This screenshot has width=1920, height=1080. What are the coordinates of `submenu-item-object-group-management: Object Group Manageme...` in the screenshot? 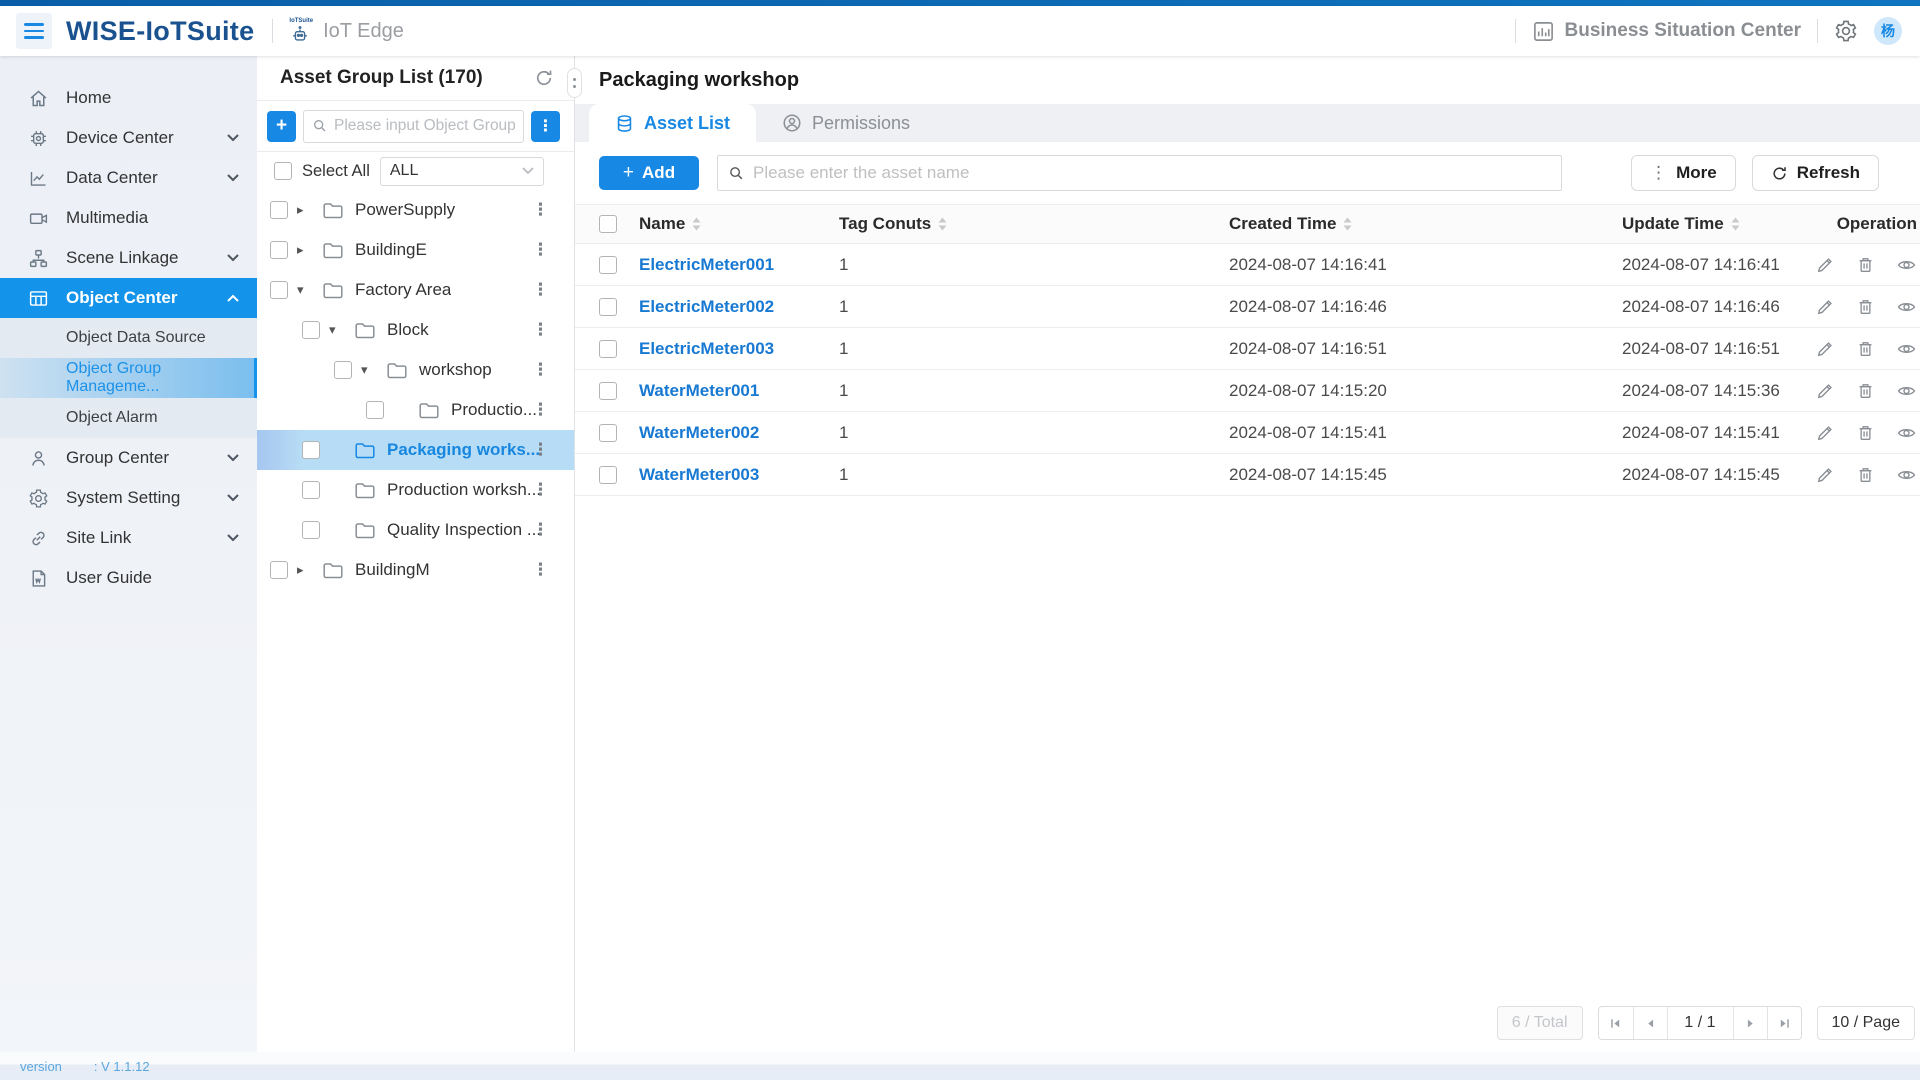 It's located at (128, 378).